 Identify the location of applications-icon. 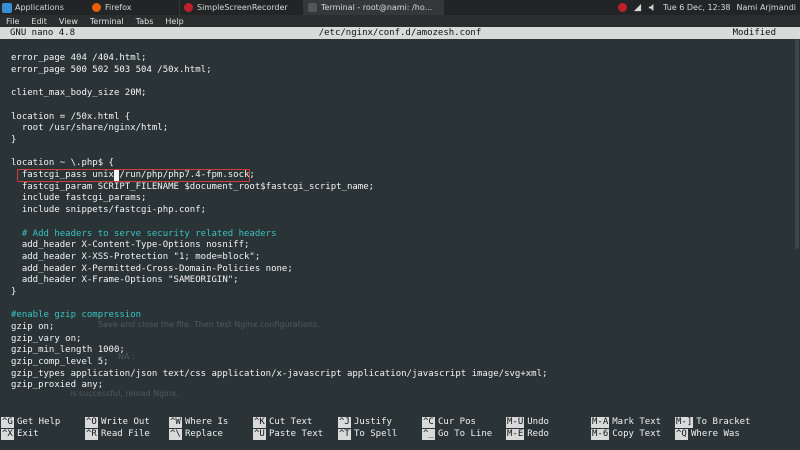
(7, 7).